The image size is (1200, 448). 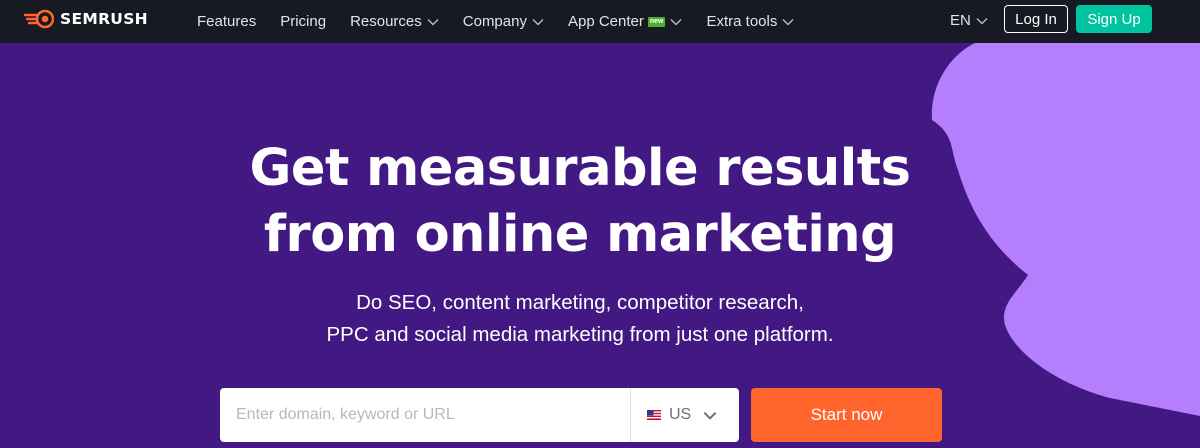 I want to click on hero-headline-line-1: Get measurable results, so click(x=580, y=168).